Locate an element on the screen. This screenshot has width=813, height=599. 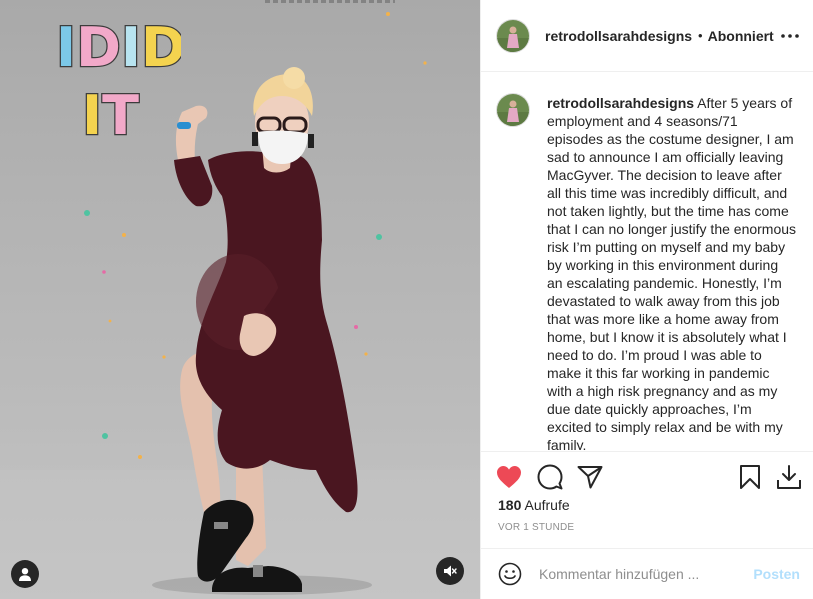
more-options-button is located at coordinates (790, 36).